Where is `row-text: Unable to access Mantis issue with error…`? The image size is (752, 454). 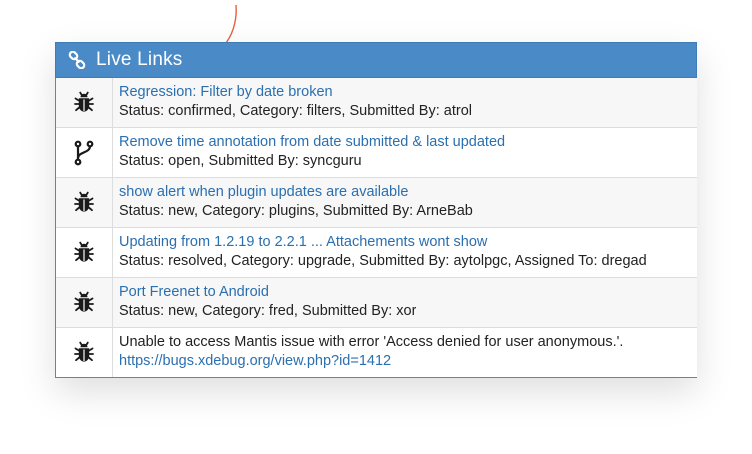 row-text: Unable to access Mantis issue with error… is located at coordinates (368, 352).